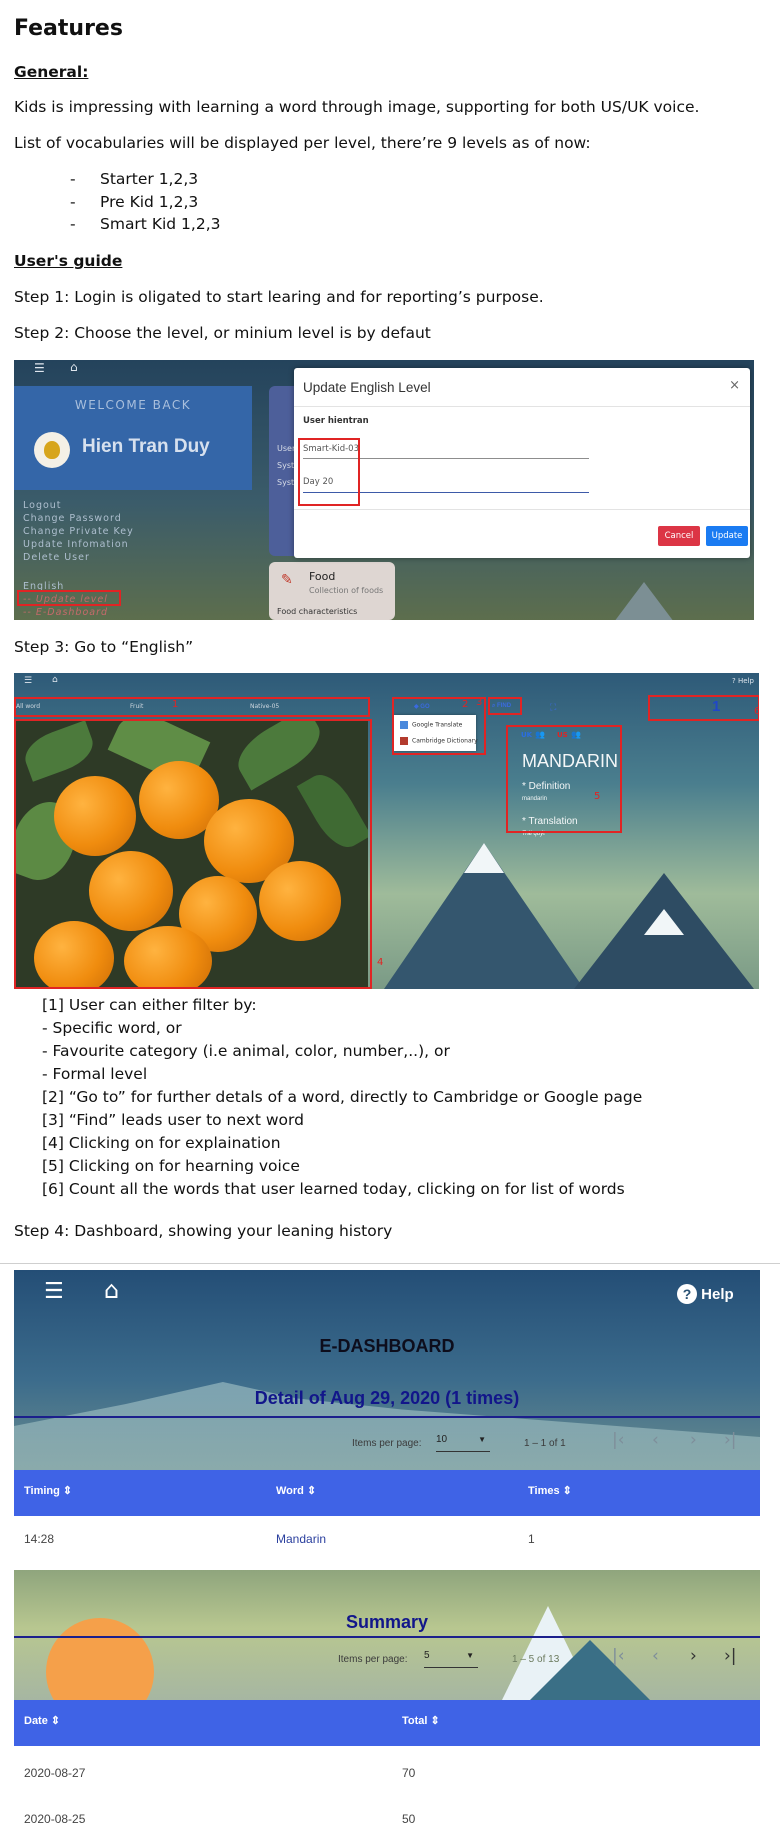  Describe the element at coordinates (716, 706) in the screenshot. I see `words-learned-count: 1` at that location.